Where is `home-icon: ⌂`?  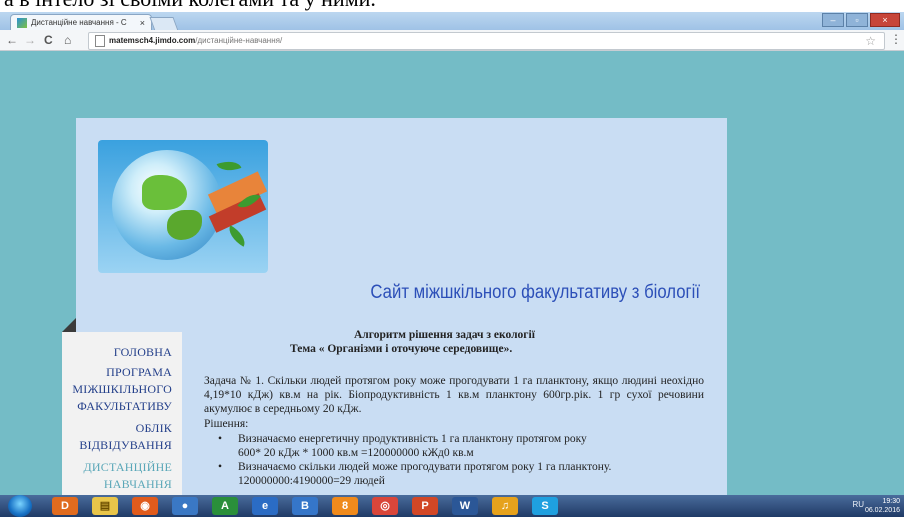 home-icon: ⌂ is located at coordinates (67, 40).